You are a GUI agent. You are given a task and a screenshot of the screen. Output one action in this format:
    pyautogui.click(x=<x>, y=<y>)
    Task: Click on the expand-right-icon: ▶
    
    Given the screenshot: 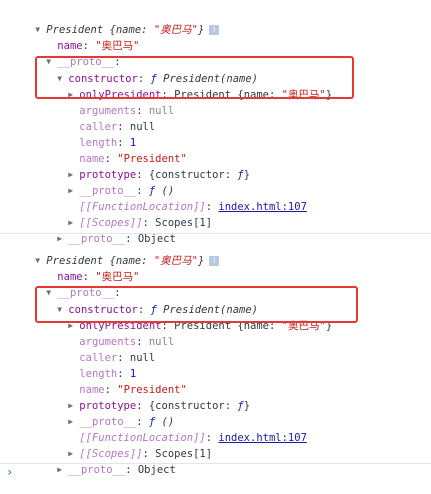 What is the action you would take?
    pyautogui.click(x=62, y=470)
    